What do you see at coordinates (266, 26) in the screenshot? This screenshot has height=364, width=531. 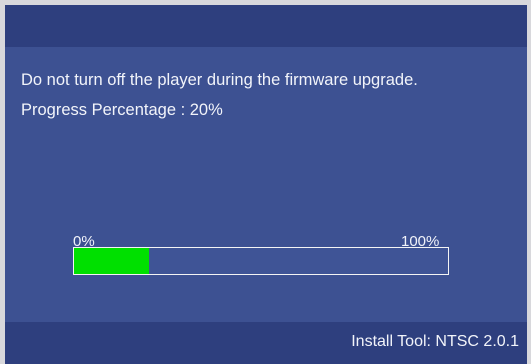 I see `top-bar` at bounding box center [266, 26].